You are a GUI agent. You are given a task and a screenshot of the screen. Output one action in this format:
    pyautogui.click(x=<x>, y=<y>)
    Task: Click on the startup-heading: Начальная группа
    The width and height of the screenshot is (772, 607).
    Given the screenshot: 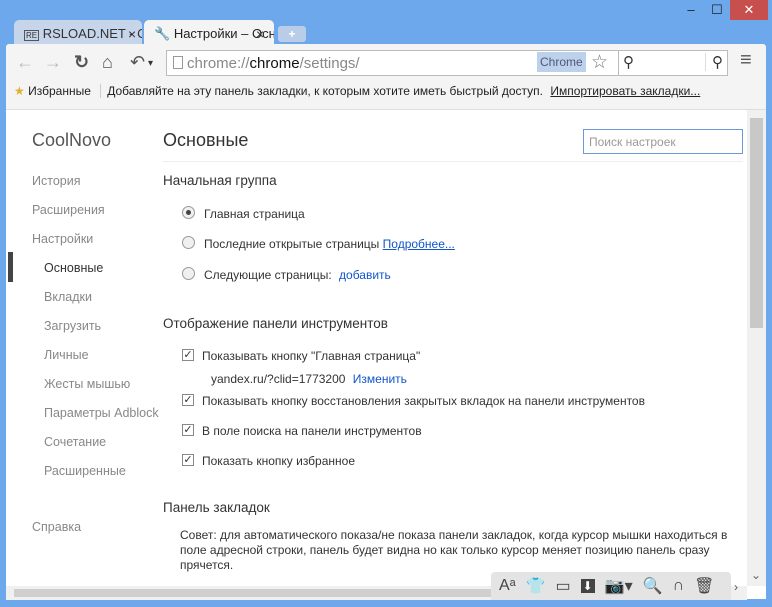 What is the action you would take?
    pyautogui.click(x=220, y=180)
    